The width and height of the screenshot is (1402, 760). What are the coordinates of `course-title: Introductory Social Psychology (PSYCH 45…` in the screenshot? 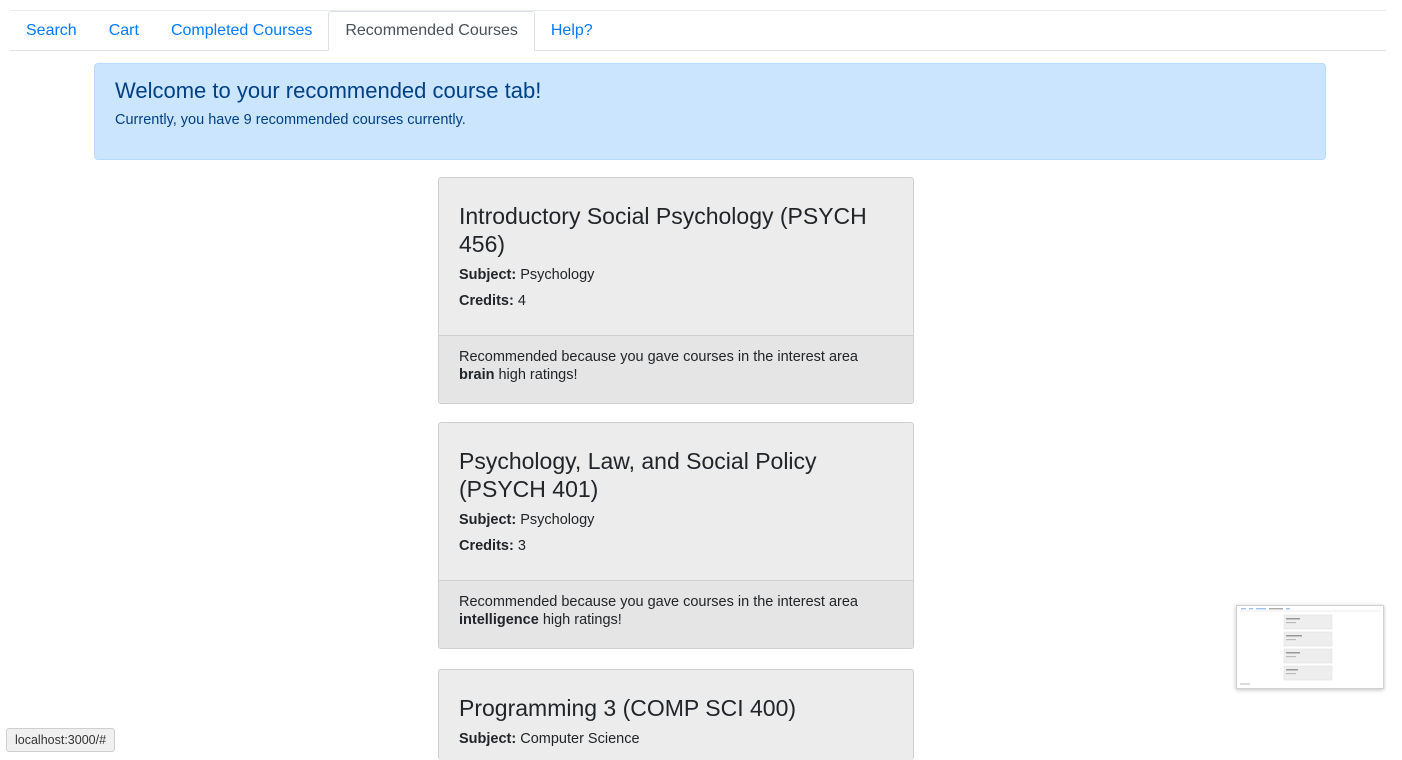 It's located at (663, 230).